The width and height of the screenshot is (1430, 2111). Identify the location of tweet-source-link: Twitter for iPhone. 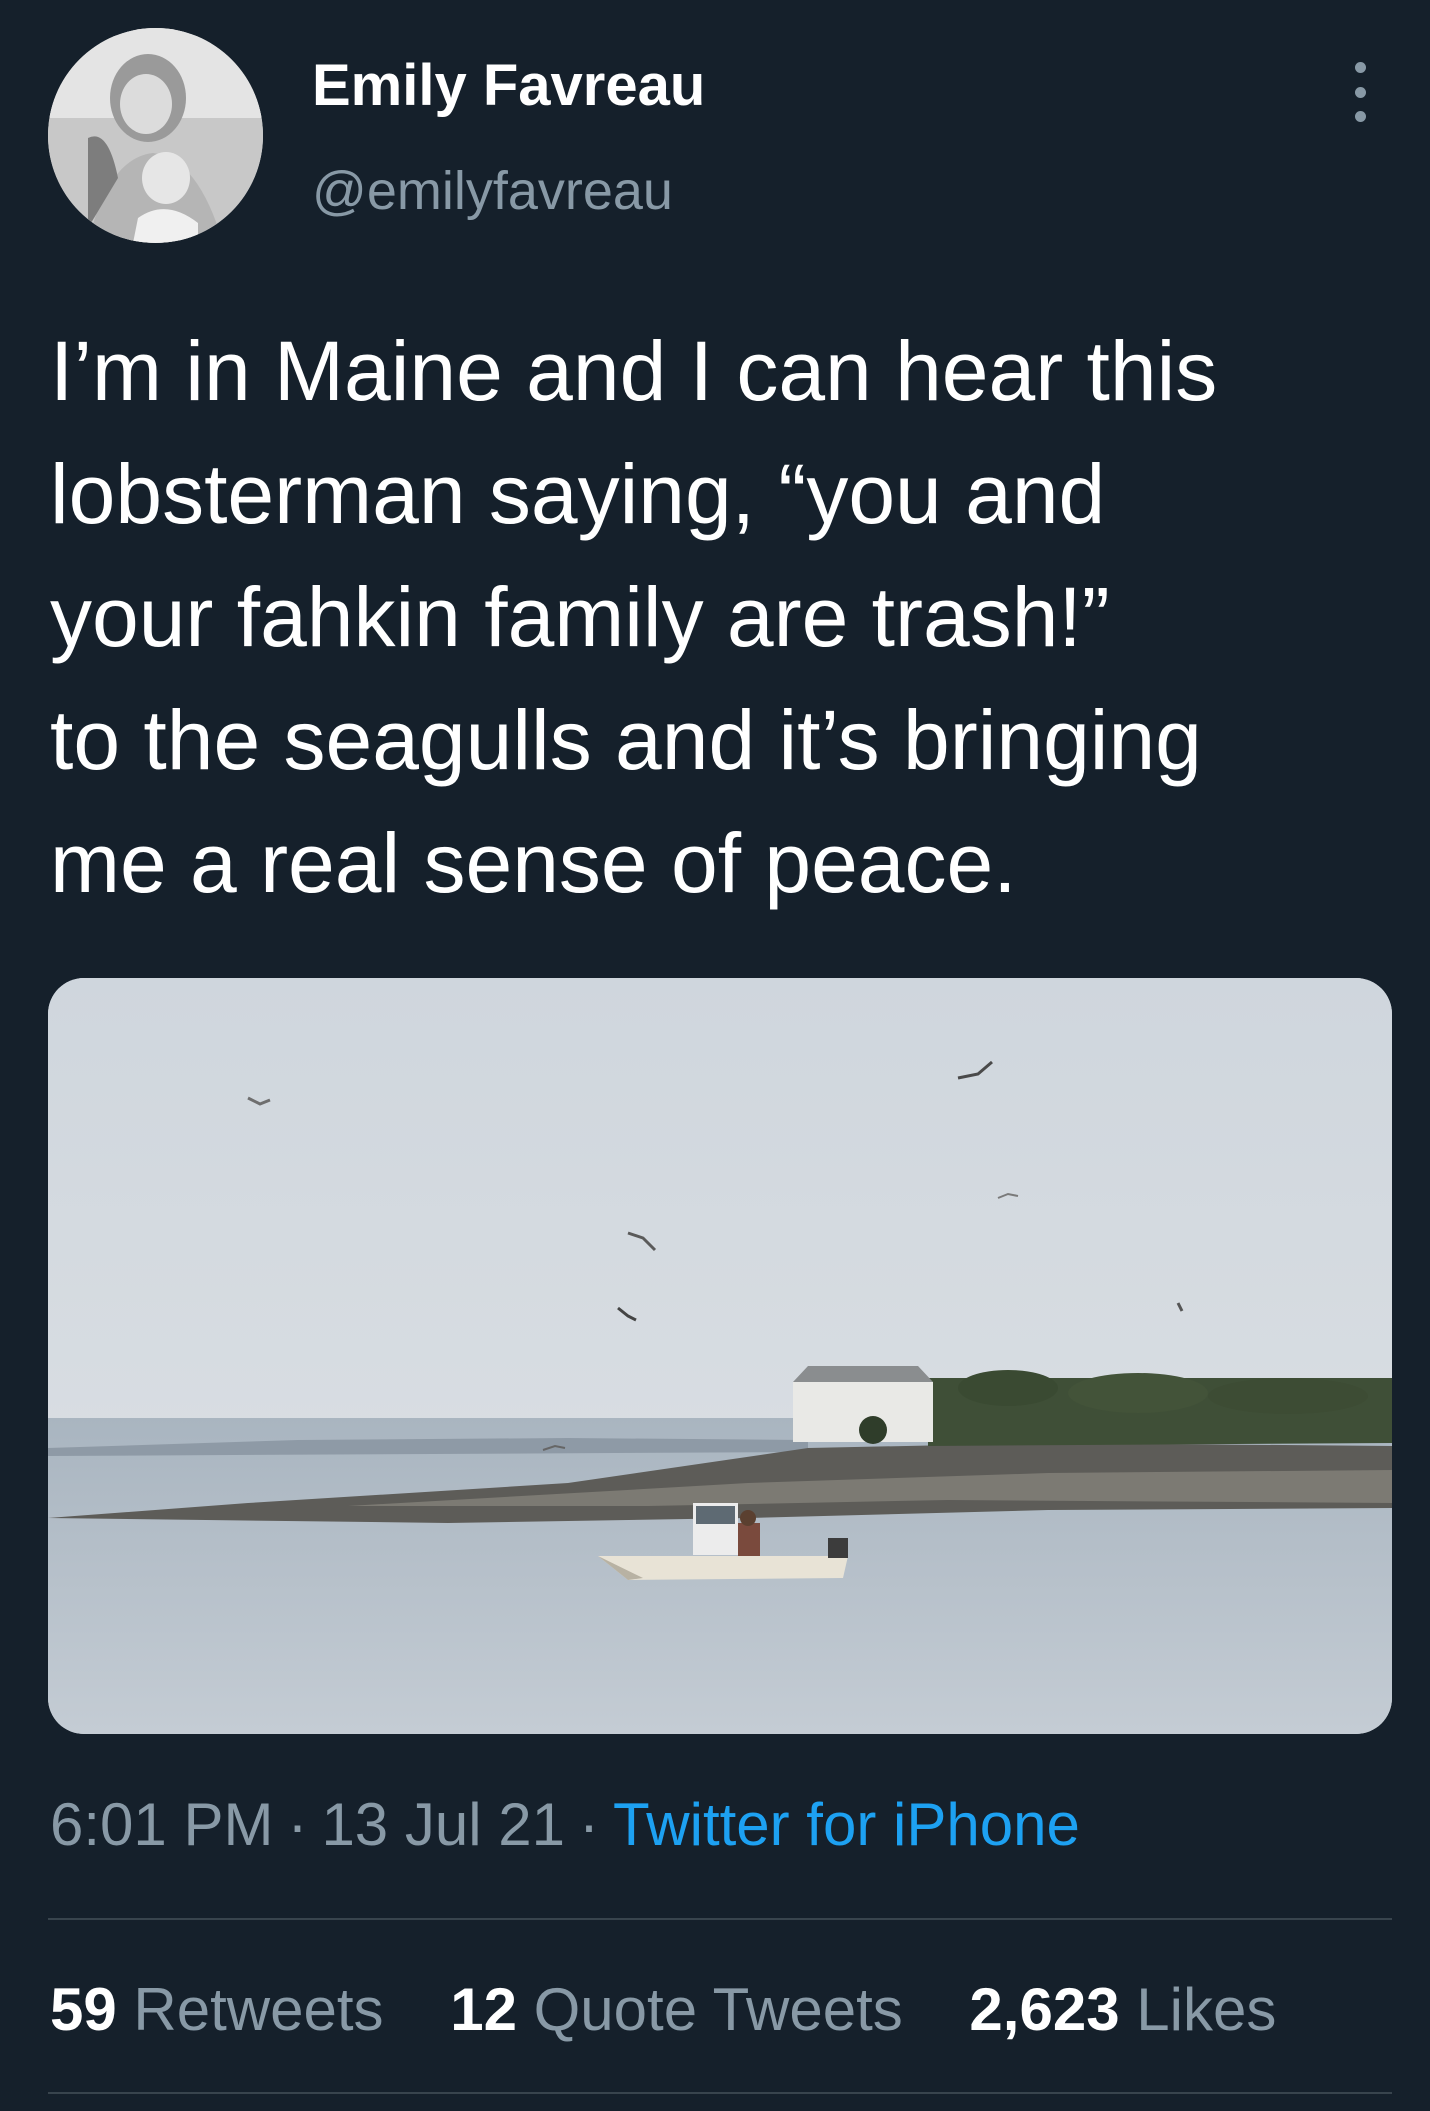
(846, 1824).